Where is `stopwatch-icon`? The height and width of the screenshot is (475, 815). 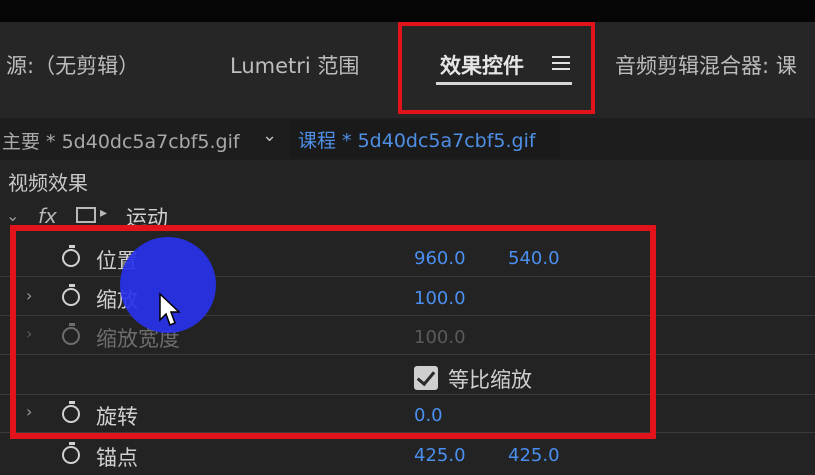
stopwatch-icon is located at coordinates (71, 453).